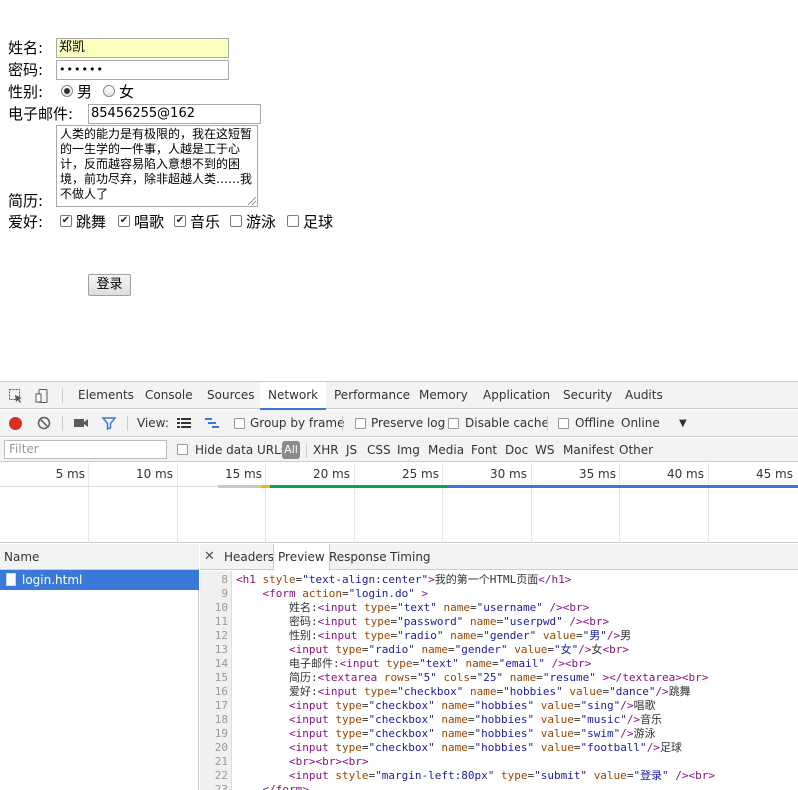 The height and width of the screenshot is (790, 798). I want to click on filter-font: Font, so click(484, 450).